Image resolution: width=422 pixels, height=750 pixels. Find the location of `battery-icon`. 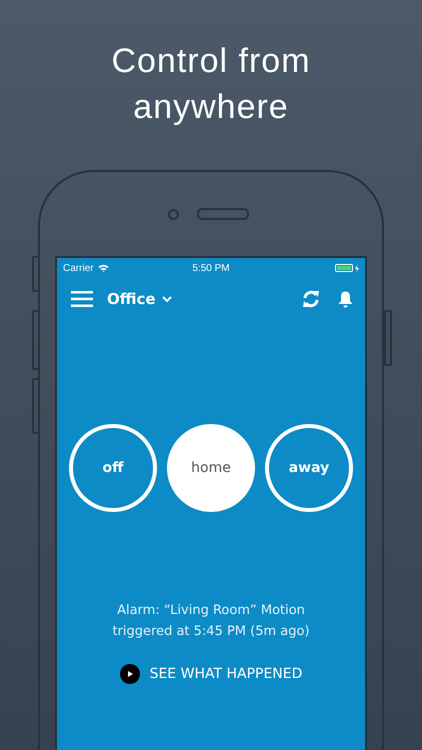

battery-icon is located at coordinates (344, 268).